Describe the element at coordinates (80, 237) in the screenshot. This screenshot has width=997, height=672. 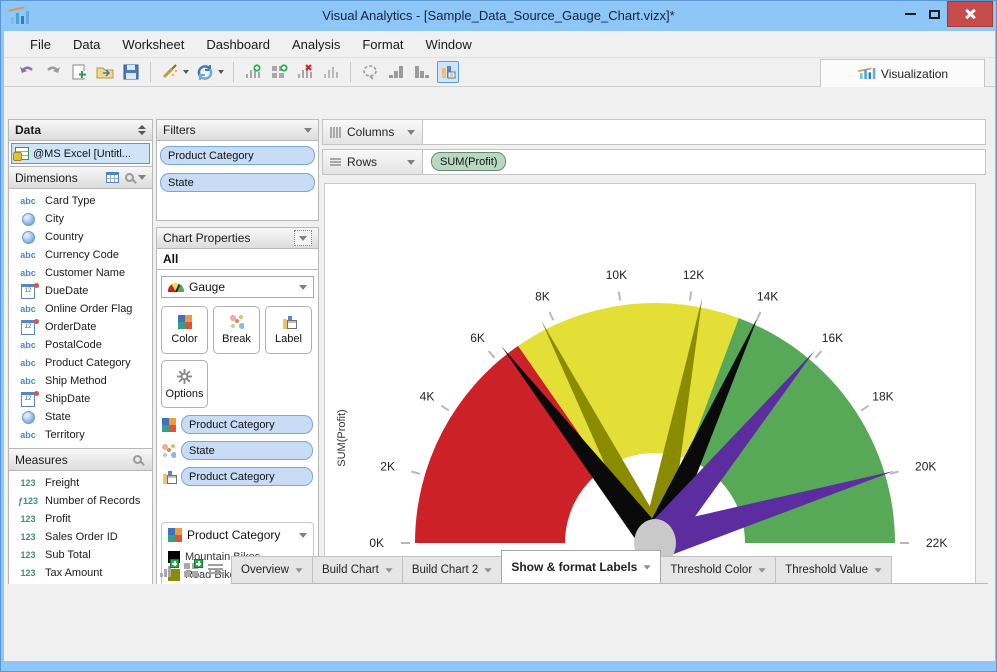
I see `dimension-item: Country` at that location.